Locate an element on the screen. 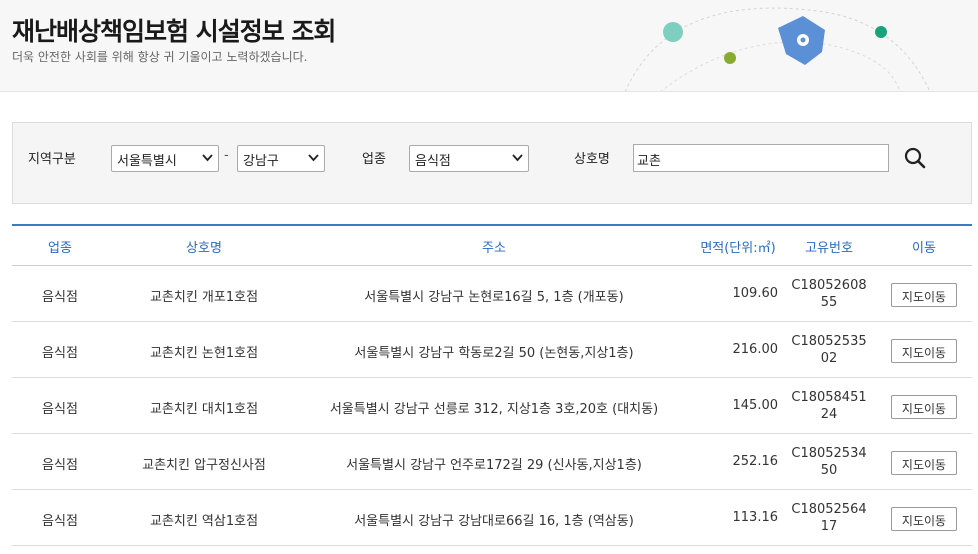  cell-id: C1805260855 is located at coordinates (829, 294).